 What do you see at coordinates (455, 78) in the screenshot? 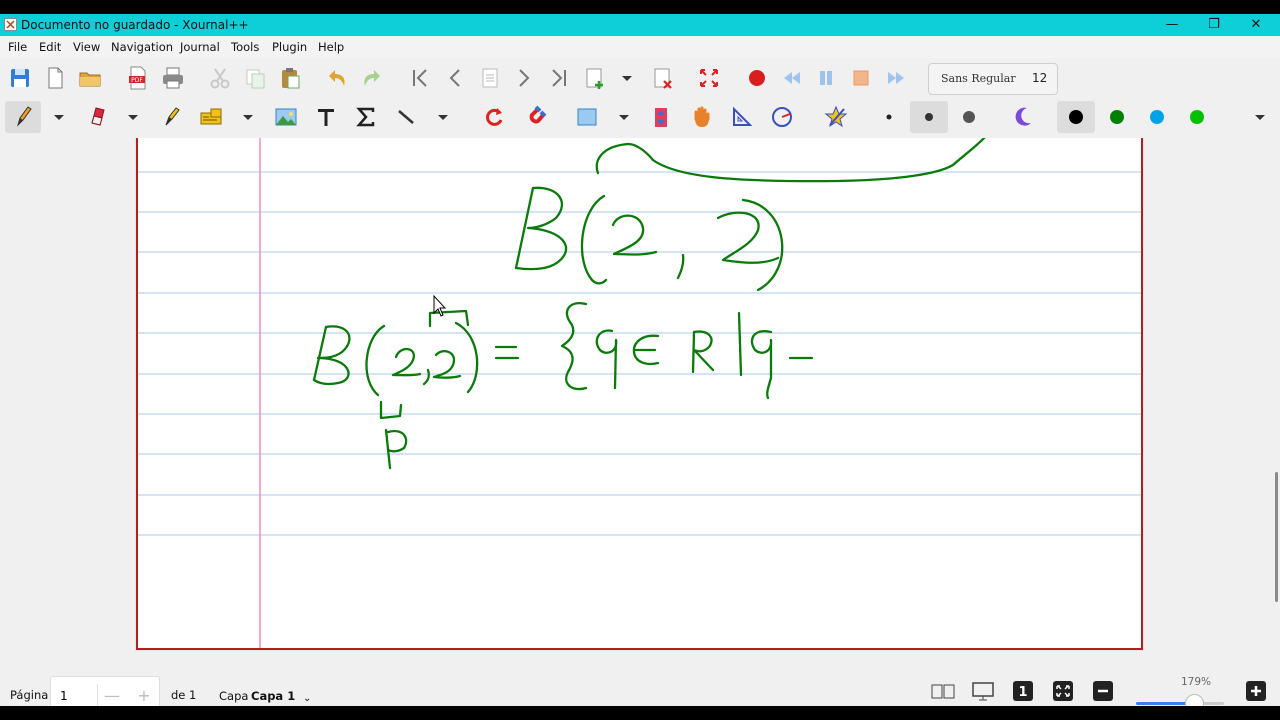
I see `previous-page-icon` at bounding box center [455, 78].